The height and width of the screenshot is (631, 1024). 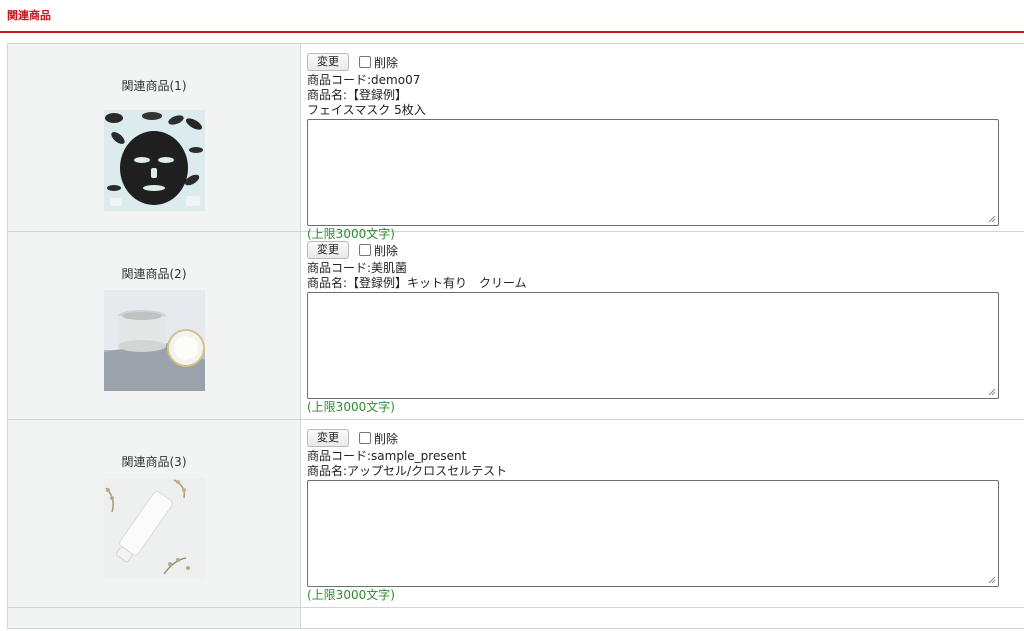 What do you see at coordinates (154, 274) in the screenshot?
I see `row-label: 関連商品(2)` at bounding box center [154, 274].